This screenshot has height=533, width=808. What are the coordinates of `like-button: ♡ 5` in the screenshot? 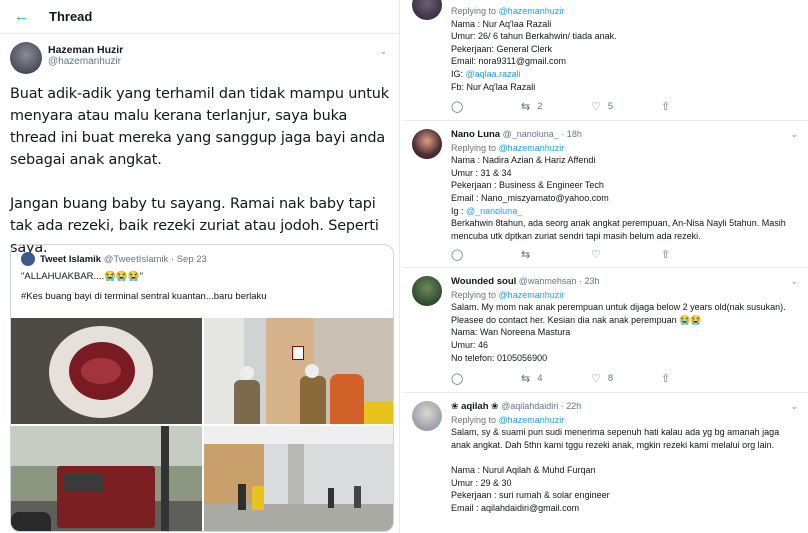 It's located at (626, 106).